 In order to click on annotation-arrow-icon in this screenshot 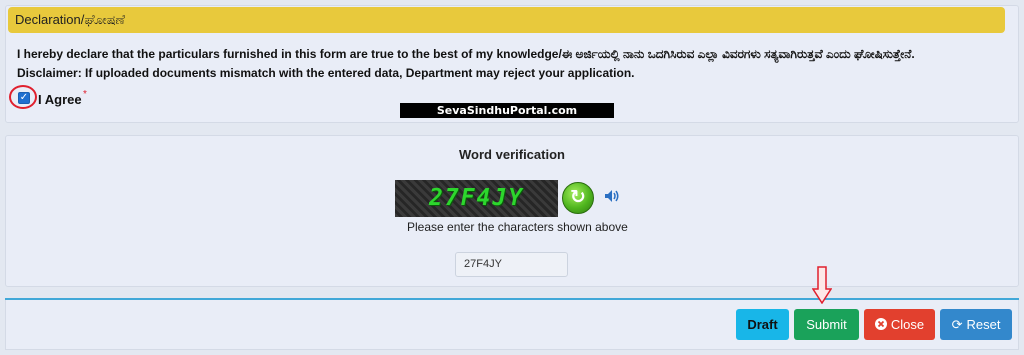, I will do `click(822, 285)`.